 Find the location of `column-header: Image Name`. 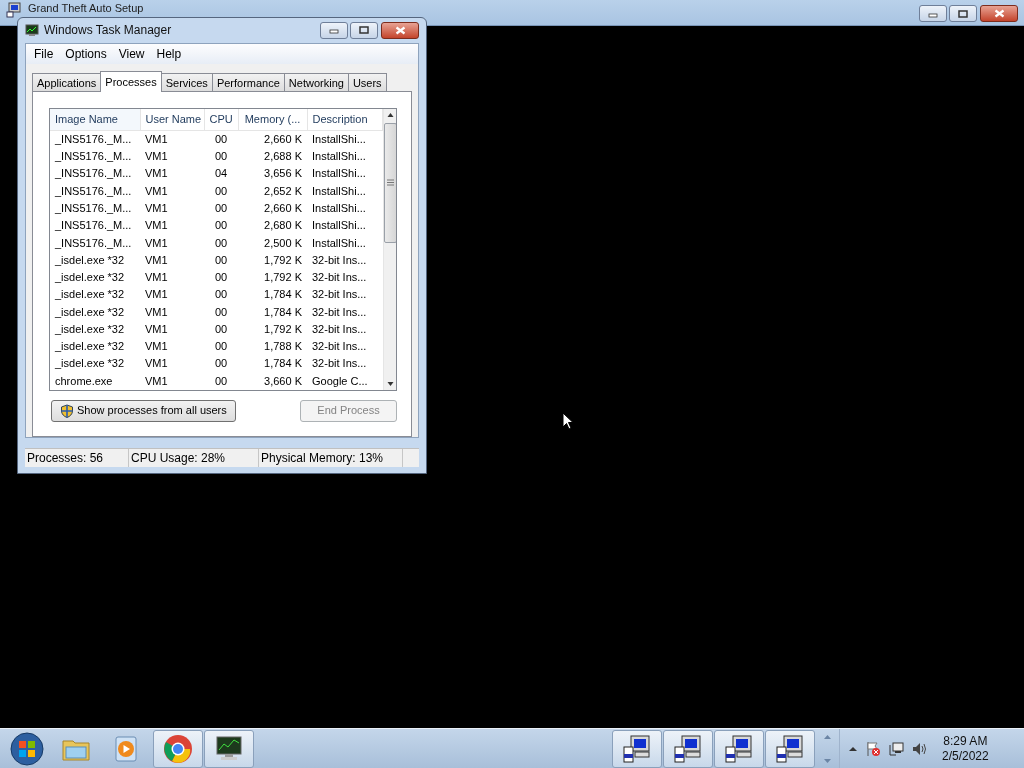

column-header: Image Name is located at coordinates (95, 119).